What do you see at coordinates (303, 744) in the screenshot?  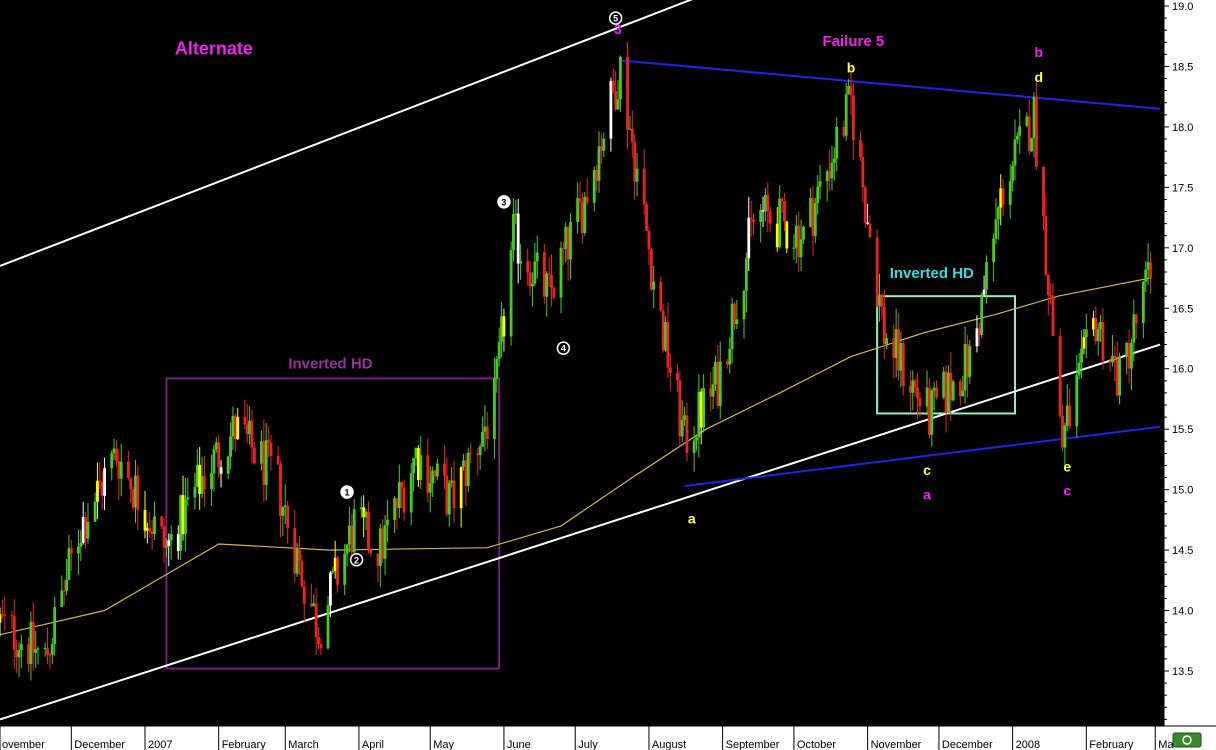 I see `x-tick-label-4: March` at bounding box center [303, 744].